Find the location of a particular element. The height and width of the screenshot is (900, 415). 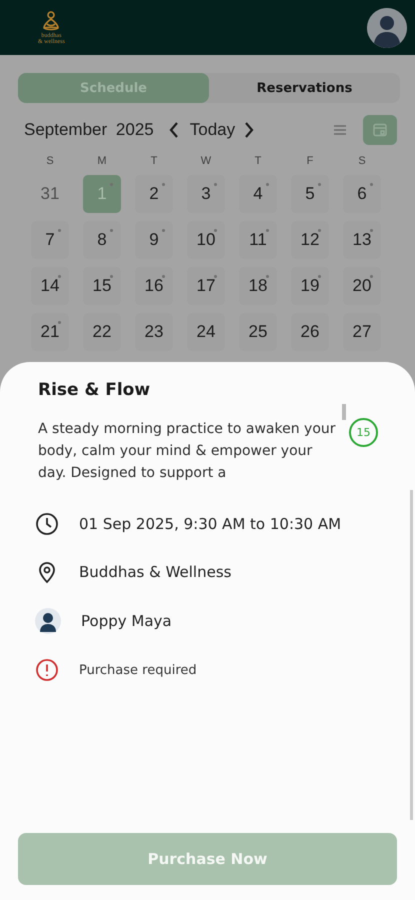

calendar-day: 10 is located at coordinates (206, 240).